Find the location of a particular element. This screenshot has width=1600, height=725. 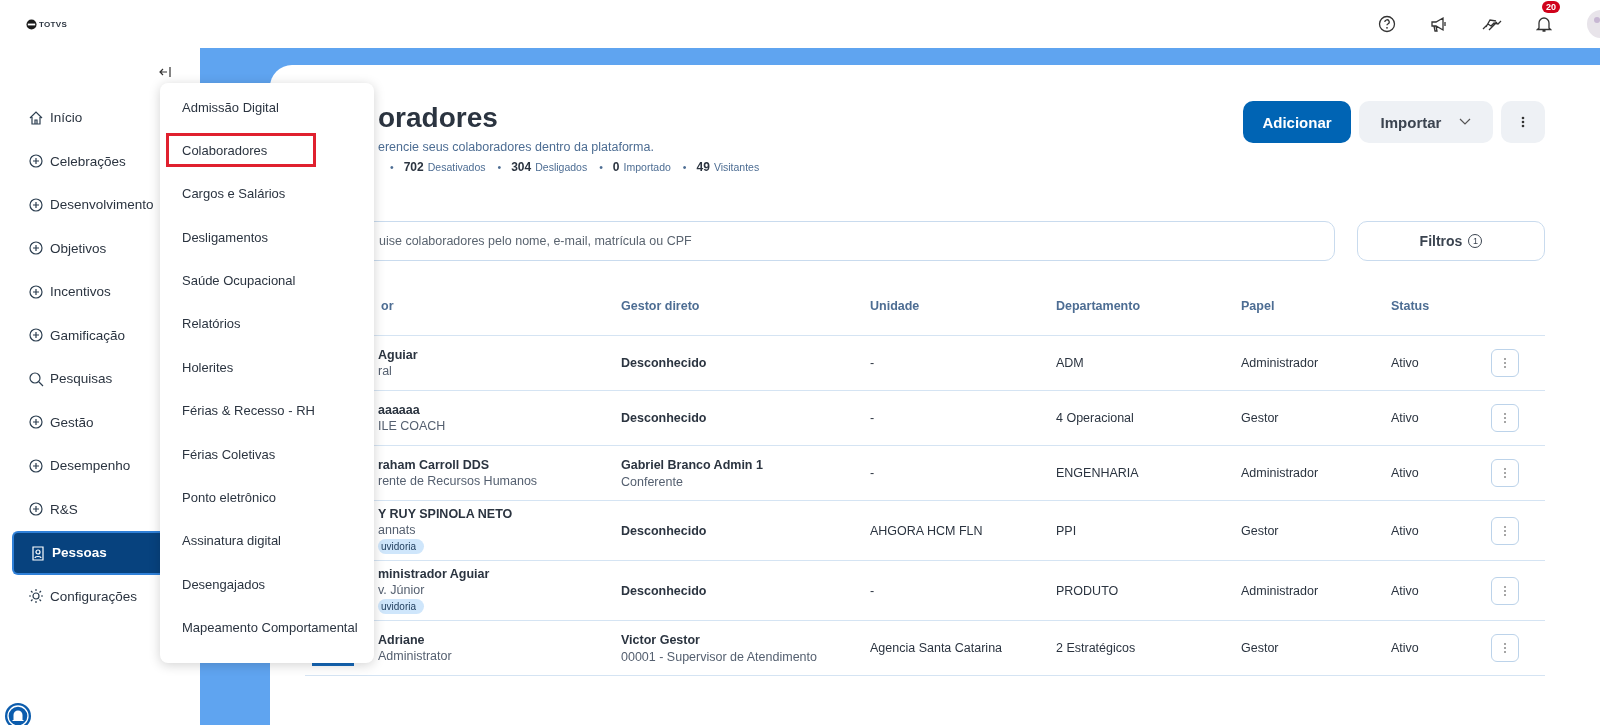

megaphone-icon is located at coordinates (1439, 24).